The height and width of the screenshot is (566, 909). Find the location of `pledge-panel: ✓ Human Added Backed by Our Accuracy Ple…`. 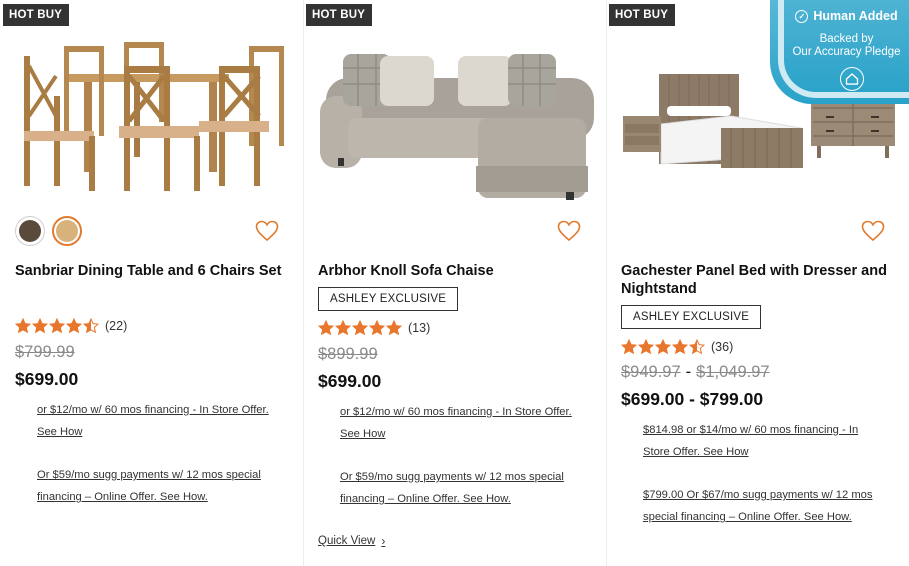

pledge-panel: ✓ Human Added Backed by Our Accuracy Ple… is located at coordinates (843, 49).